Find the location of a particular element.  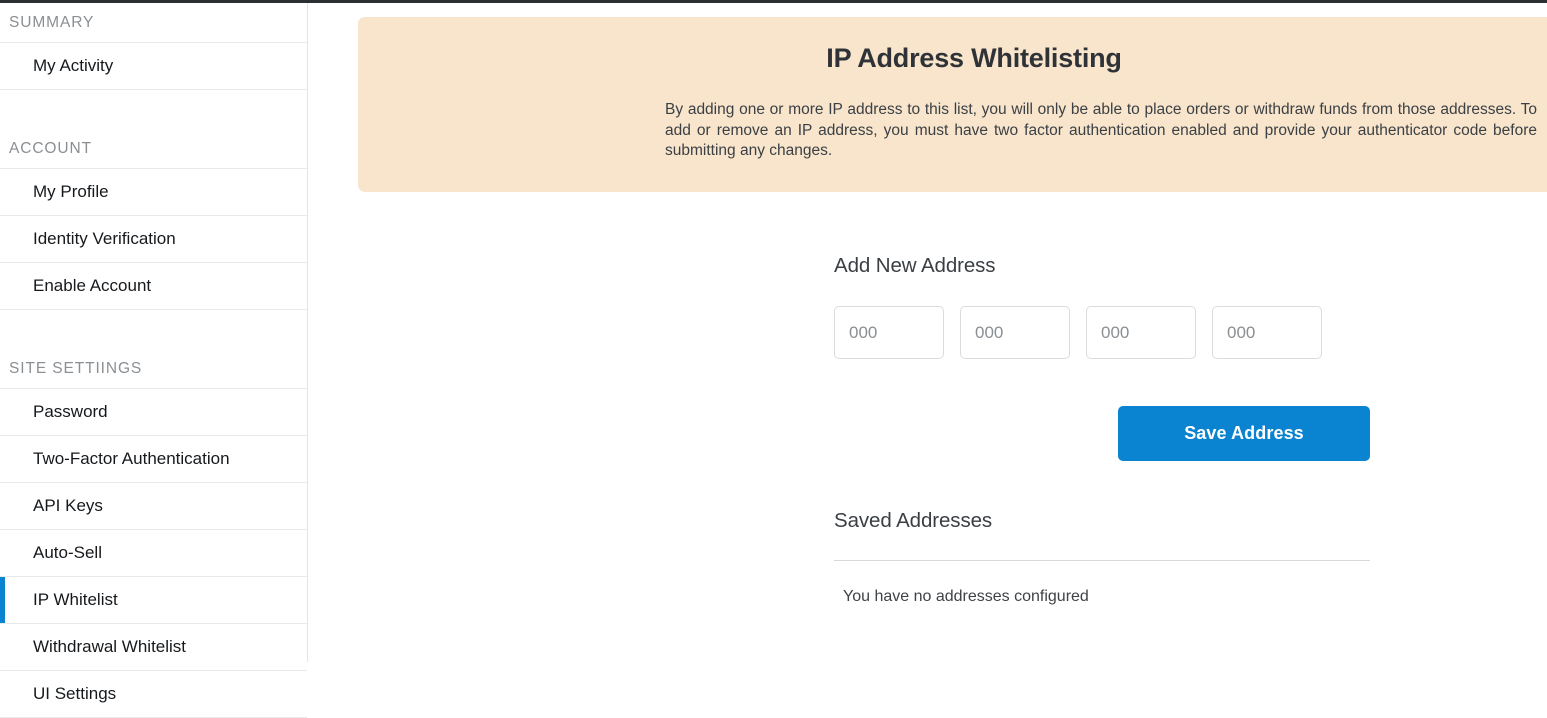

ip-octet-inputs is located at coordinates (1114, 332).